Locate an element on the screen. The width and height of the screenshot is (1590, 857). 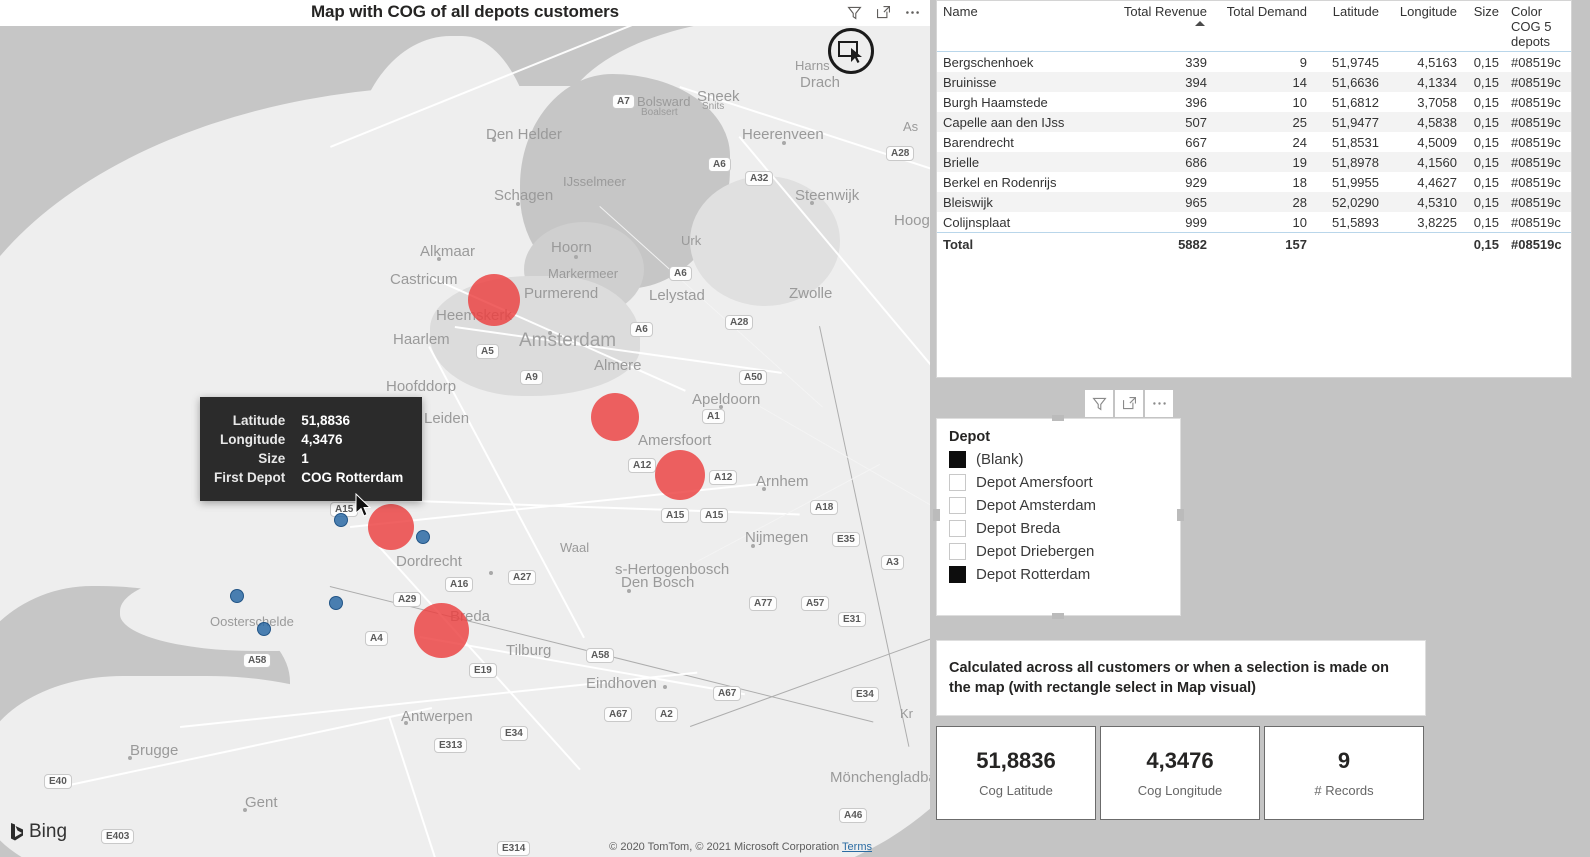
resize-handle-bottom is located at coordinates (1058, 616).